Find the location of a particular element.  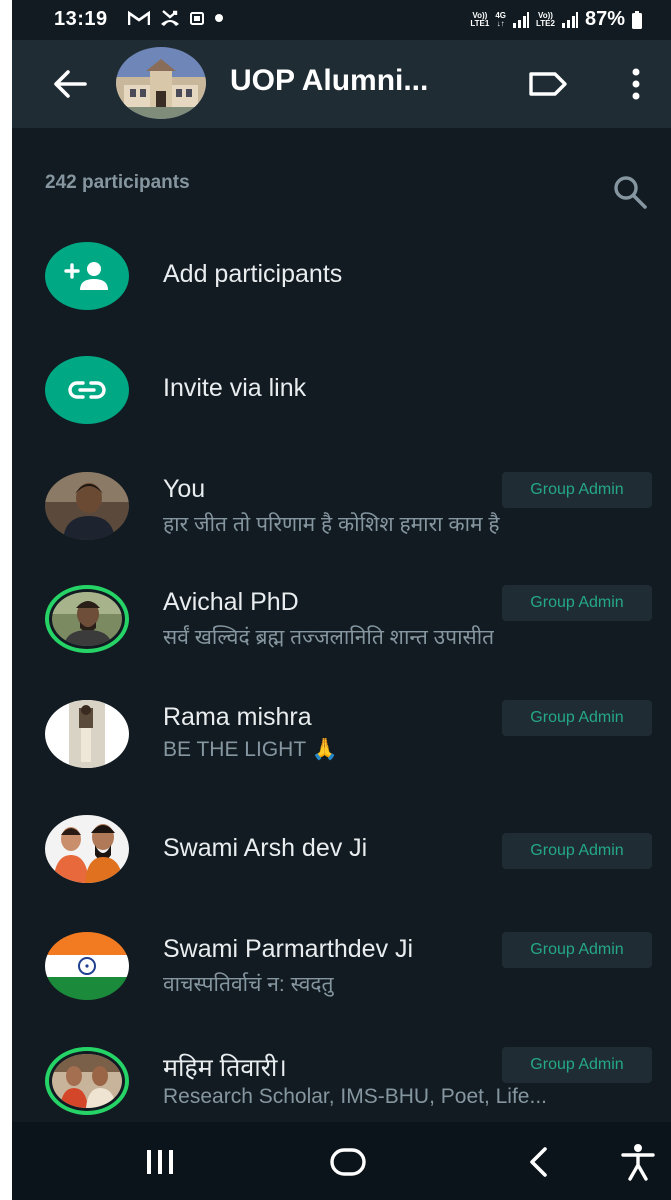

invite-link-circle is located at coordinates (87, 390).